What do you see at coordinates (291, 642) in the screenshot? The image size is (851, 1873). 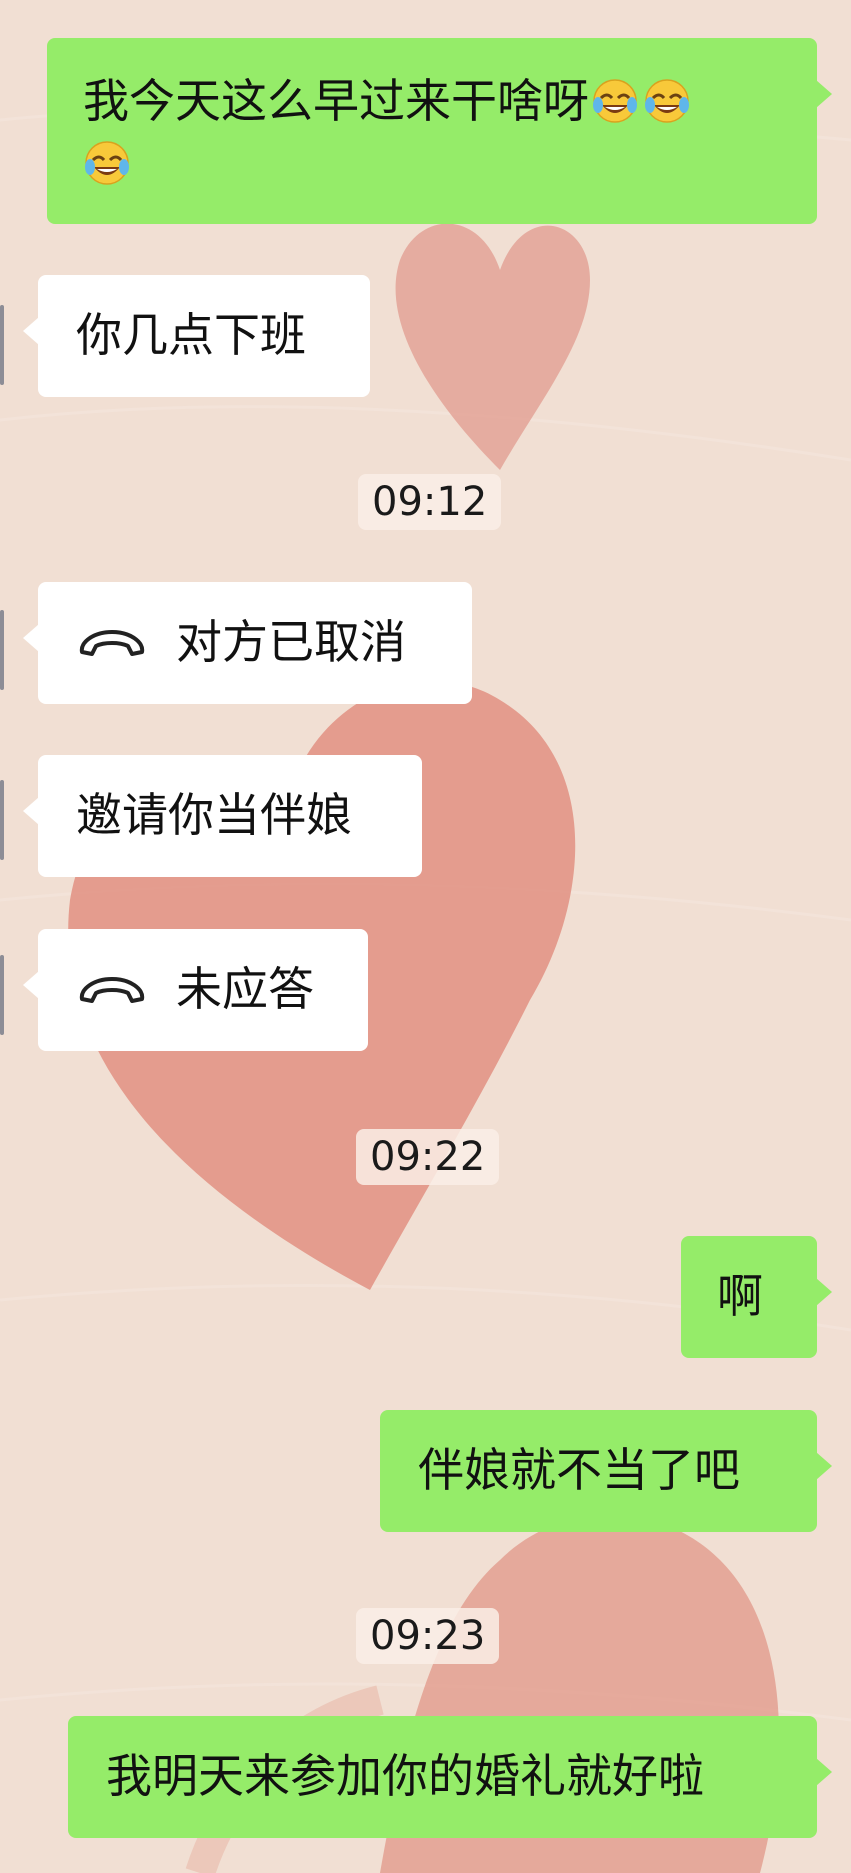 I see `message-text: 对方已取消` at bounding box center [291, 642].